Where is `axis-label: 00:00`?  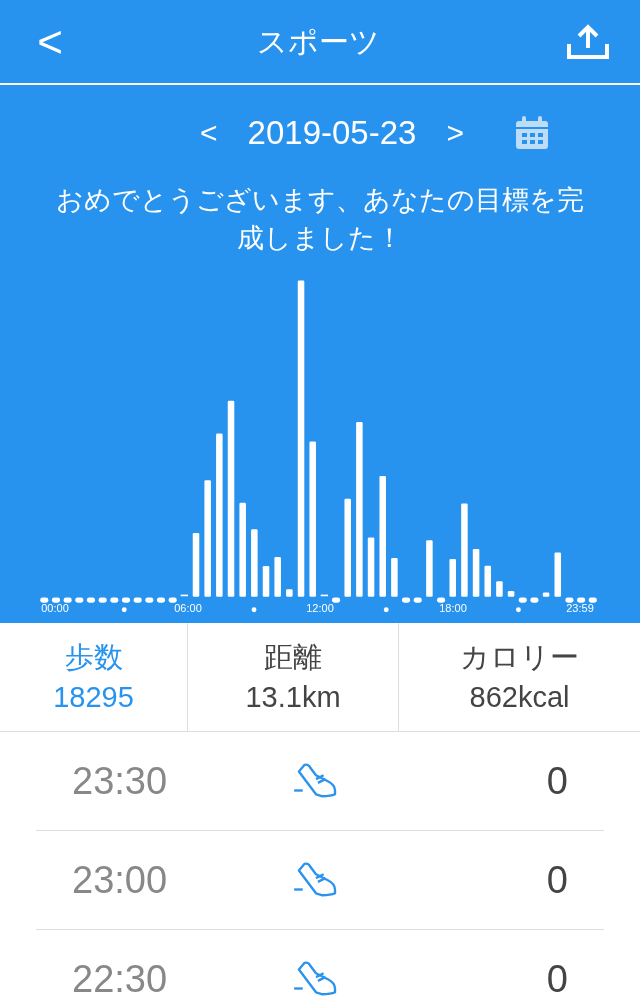 axis-label: 00:00 is located at coordinates (55, 608).